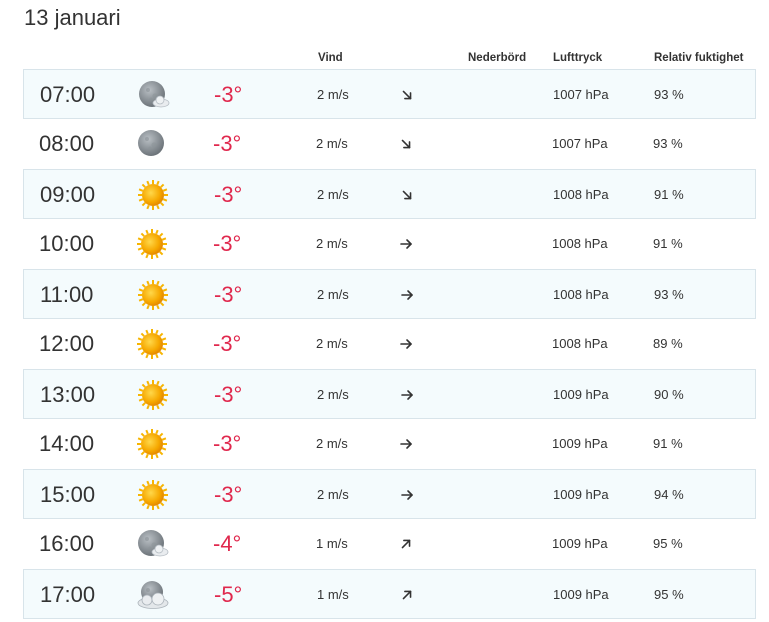  What do you see at coordinates (699, 58) in the screenshot?
I see `header-humidity: Relativ fuktighet` at bounding box center [699, 58].